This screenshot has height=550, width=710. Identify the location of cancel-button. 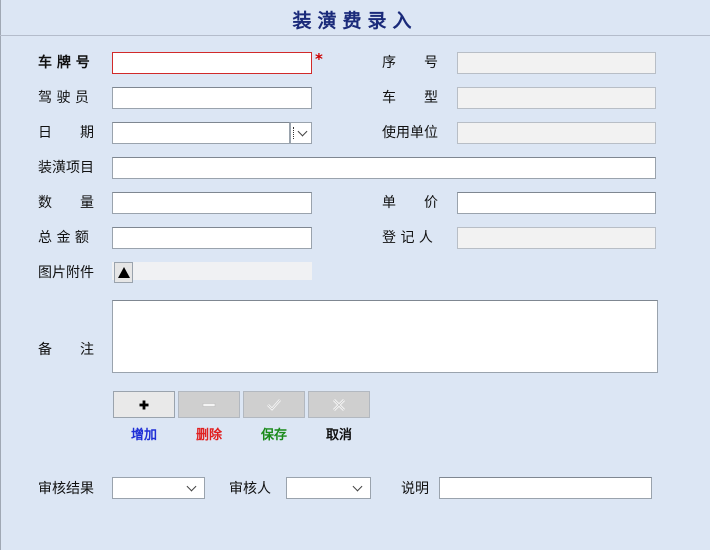
(339, 404).